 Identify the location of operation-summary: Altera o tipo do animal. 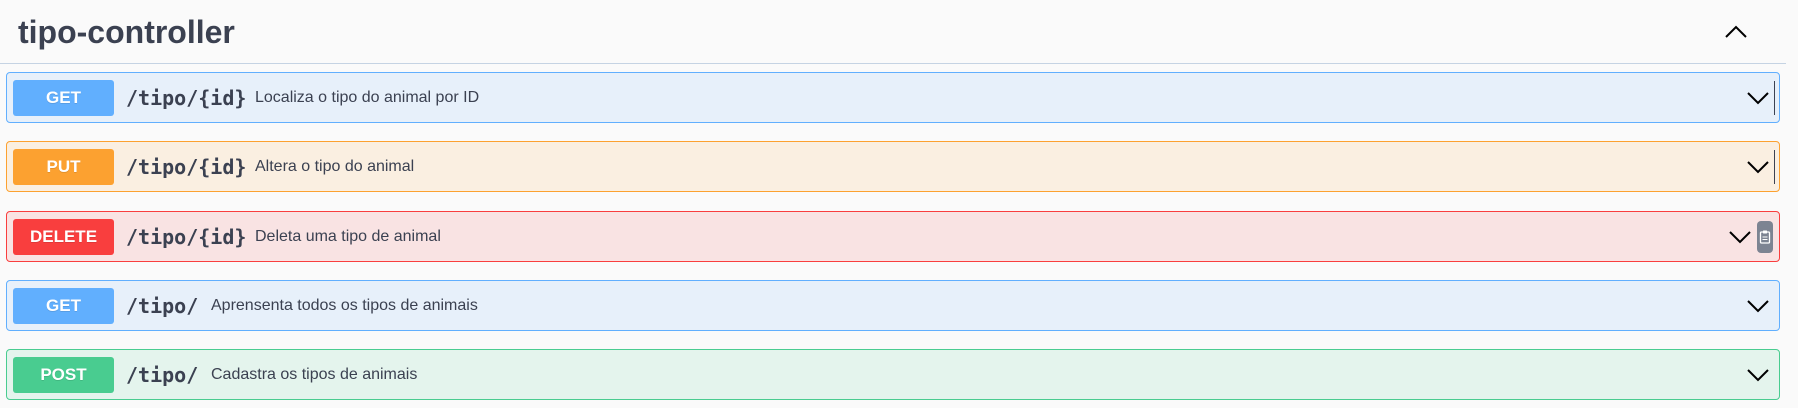
(335, 166).